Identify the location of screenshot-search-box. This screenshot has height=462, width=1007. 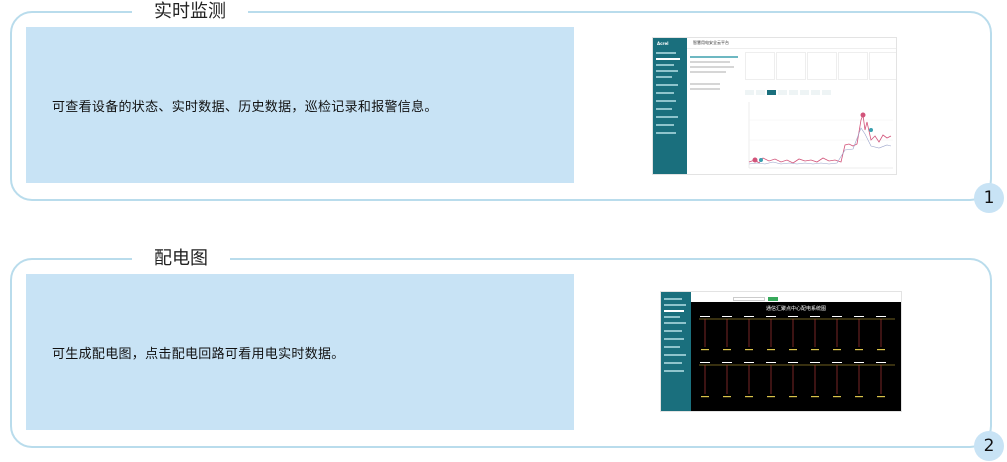
(749, 299).